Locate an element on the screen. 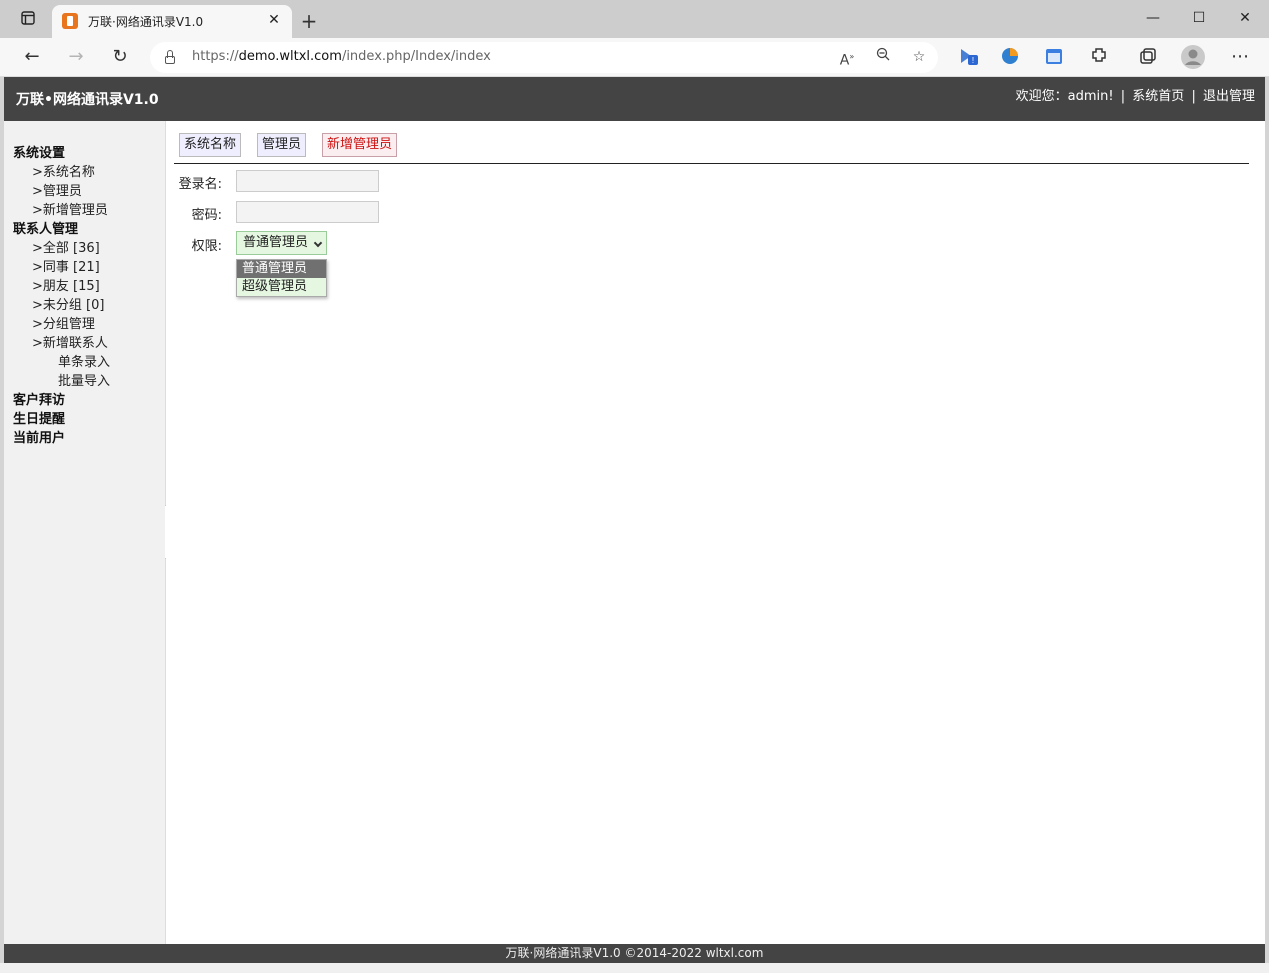  close-tab-icon: ✕ is located at coordinates (274, 20).